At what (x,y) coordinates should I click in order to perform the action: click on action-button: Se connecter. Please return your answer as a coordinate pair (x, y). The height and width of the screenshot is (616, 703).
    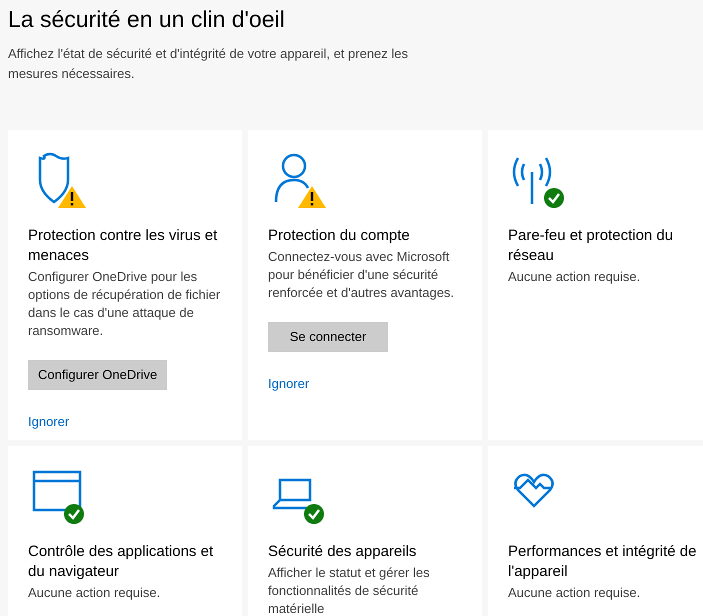
    Looking at the image, I should click on (328, 337).